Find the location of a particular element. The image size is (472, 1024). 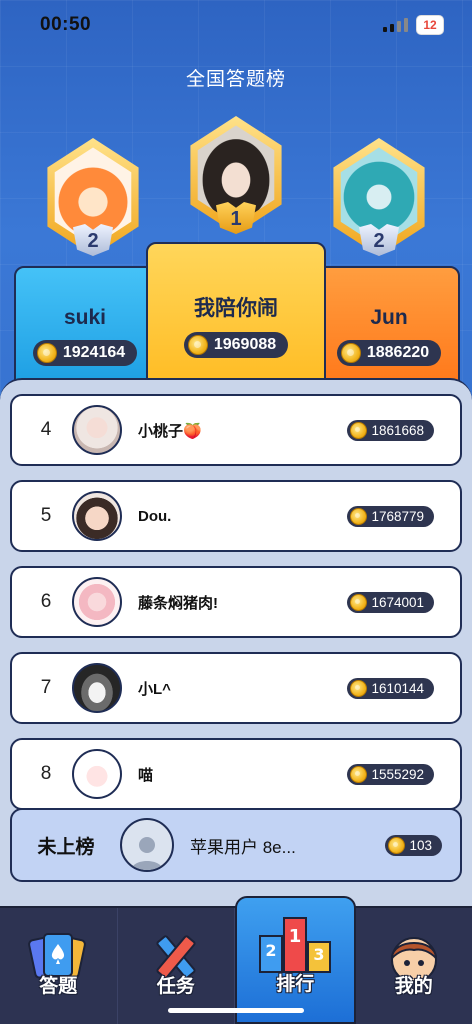

default-avatar-icon is located at coordinates (147, 845).